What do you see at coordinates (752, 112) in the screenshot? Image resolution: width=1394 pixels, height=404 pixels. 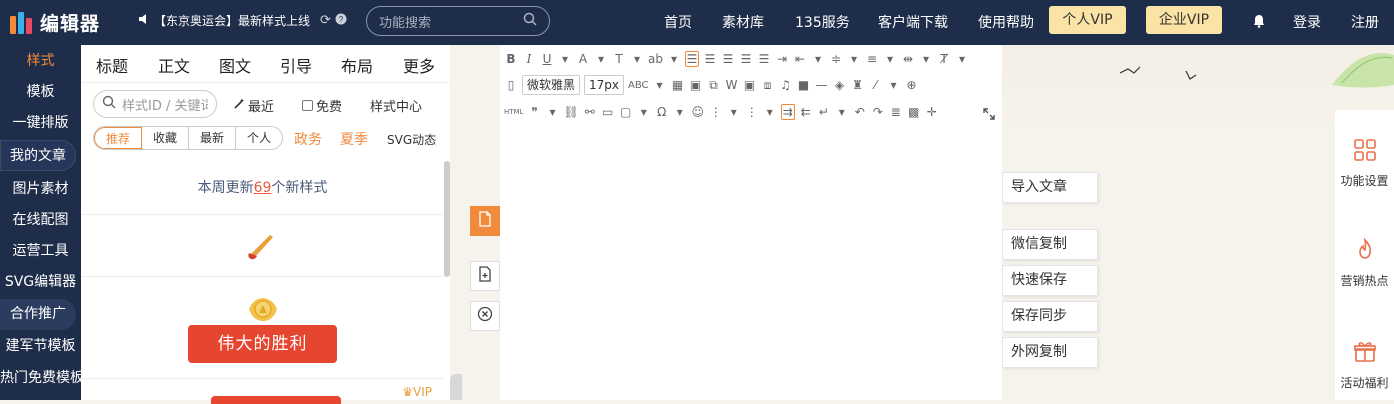 I see `unordered-list-icon: ⋮` at bounding box center [752, 112].